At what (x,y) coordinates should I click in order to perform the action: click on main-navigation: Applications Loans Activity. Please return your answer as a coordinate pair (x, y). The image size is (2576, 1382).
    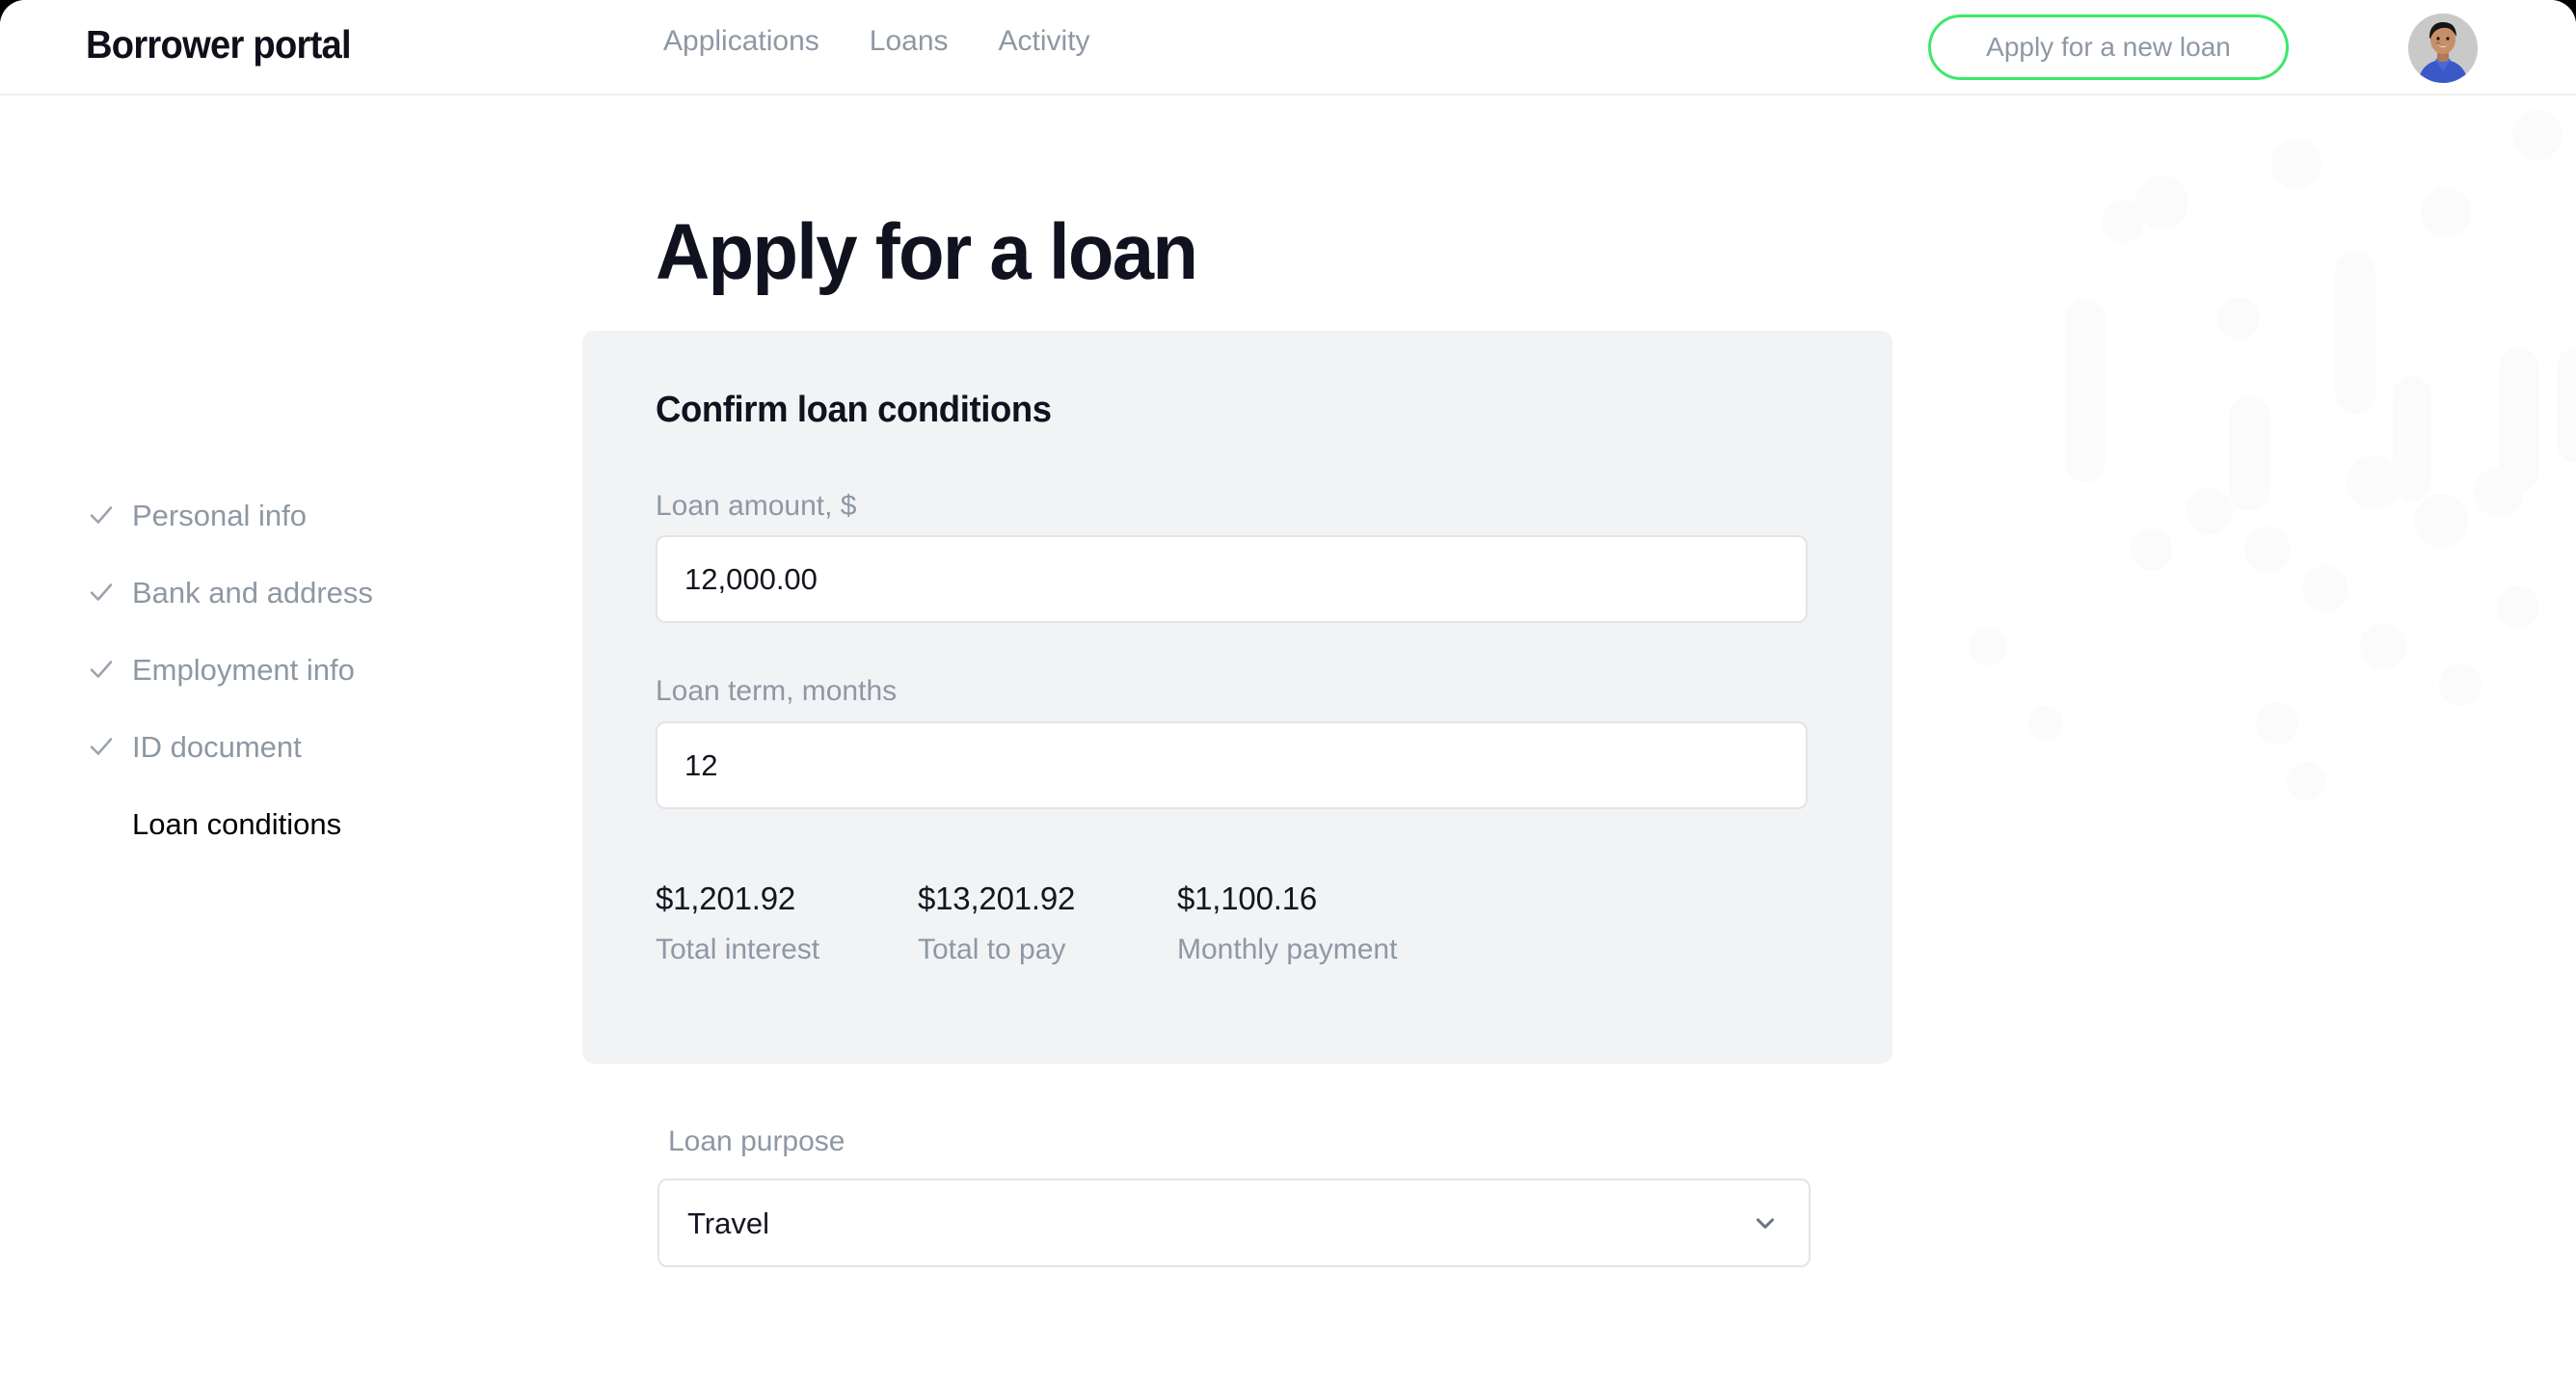
    Looking at the image, I should click on (877, 41).